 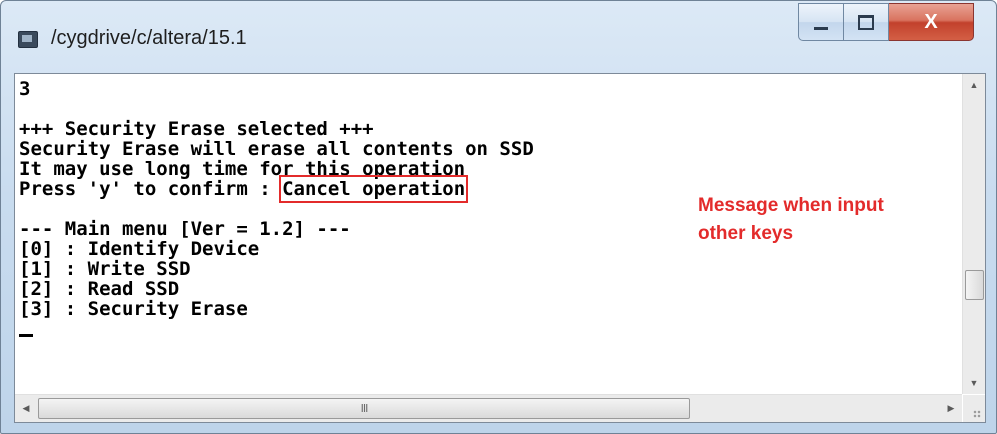 I want to click on cancel-operation-message: Cancel operation, so click(x=374, y=189).